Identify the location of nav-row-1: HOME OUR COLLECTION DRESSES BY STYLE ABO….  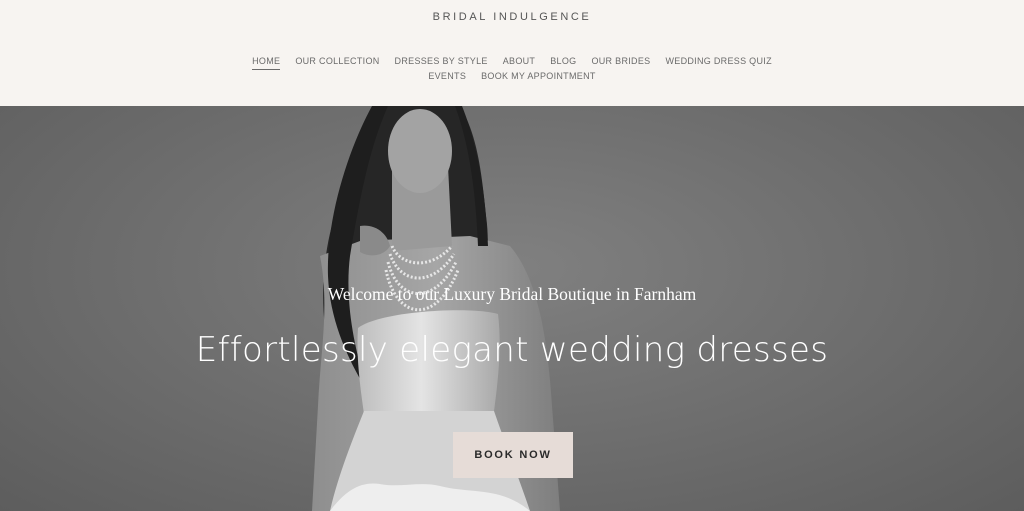
(512, 62).